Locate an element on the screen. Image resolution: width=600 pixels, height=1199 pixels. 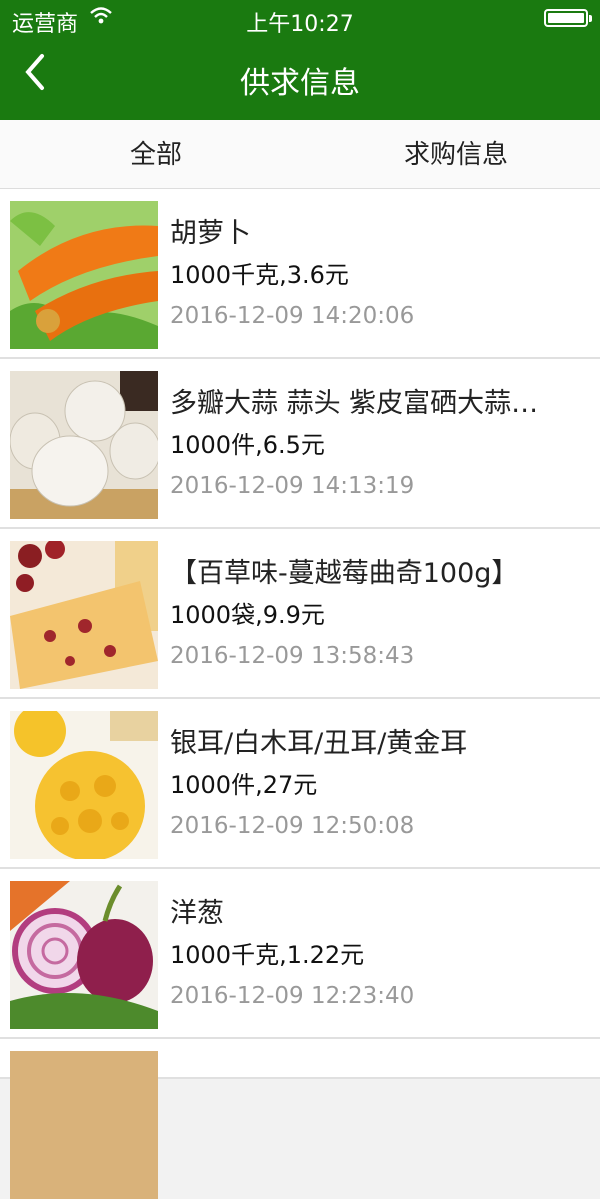
navigation-bar: 供求信息 is located at coordinates (300, 80).